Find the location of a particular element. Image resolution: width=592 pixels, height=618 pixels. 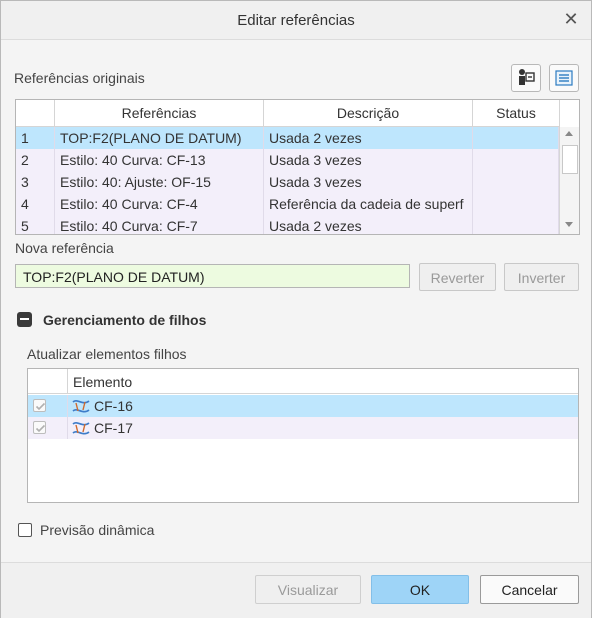

child-element-row: CF-17 is located at coordinates (303, 428).